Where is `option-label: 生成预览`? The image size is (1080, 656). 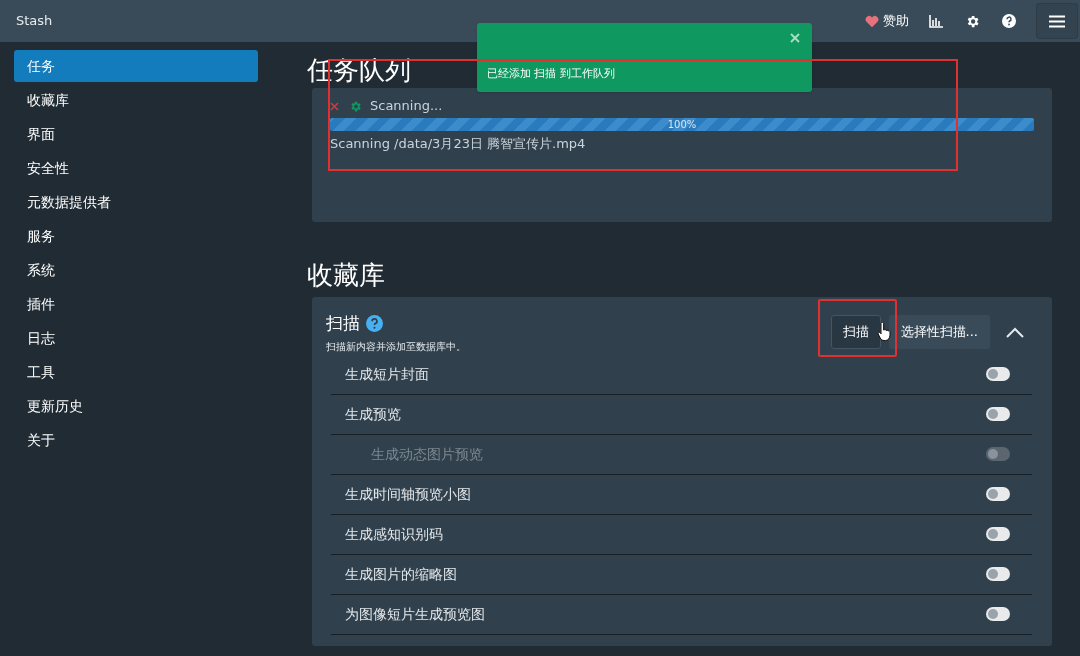 option-label: 生成预览 is located at coordinates (373, 414).